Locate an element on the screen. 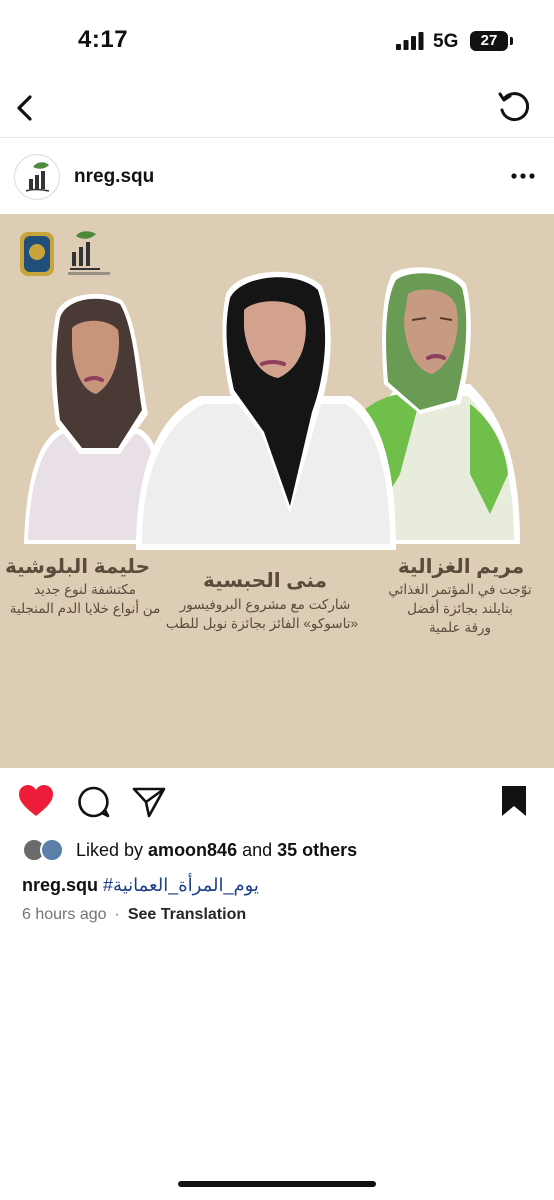 Image resolution: width=554 pixels, height=1200 pixels. caption-hashtag: #يوم_المرأة_العمانية is located at coordinates (181, 885).